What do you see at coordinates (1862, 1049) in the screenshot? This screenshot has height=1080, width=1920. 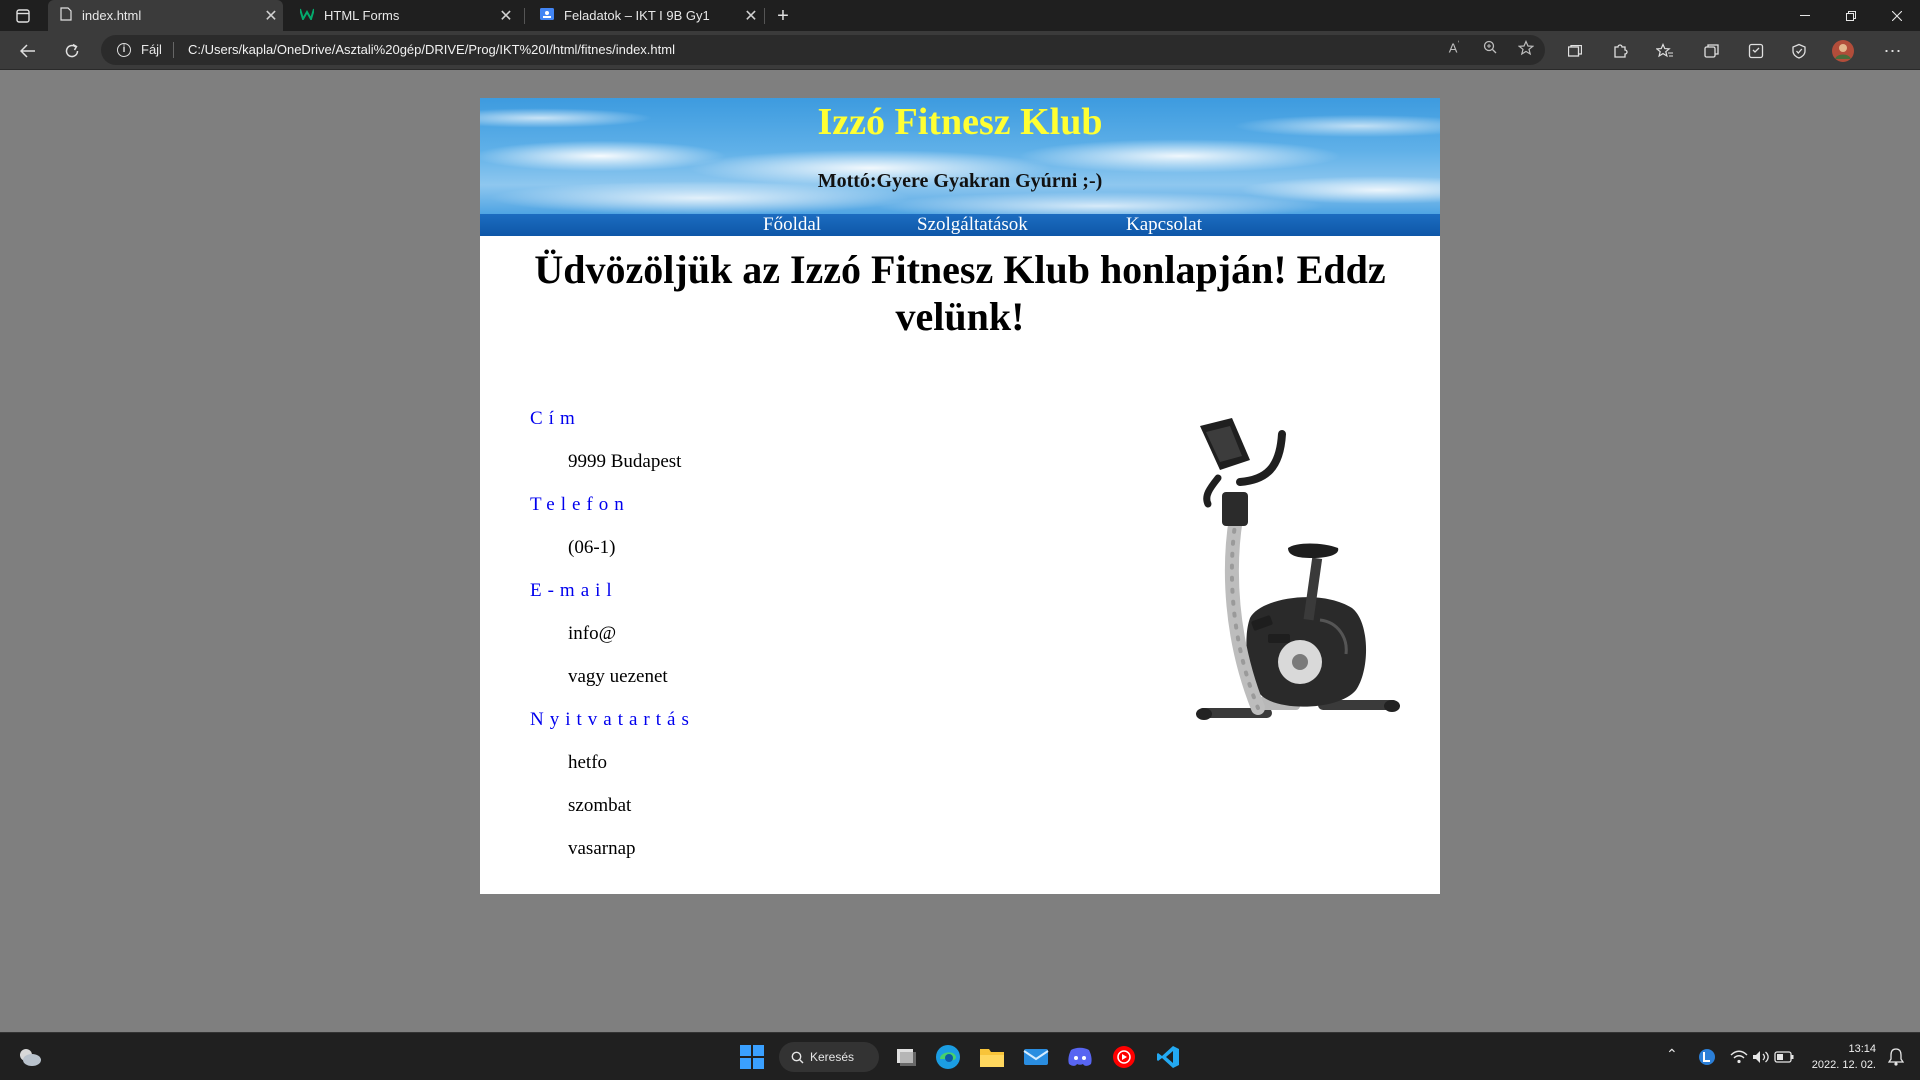 I see `clock-time: 13:14` at bounding box center [1862, 1049].